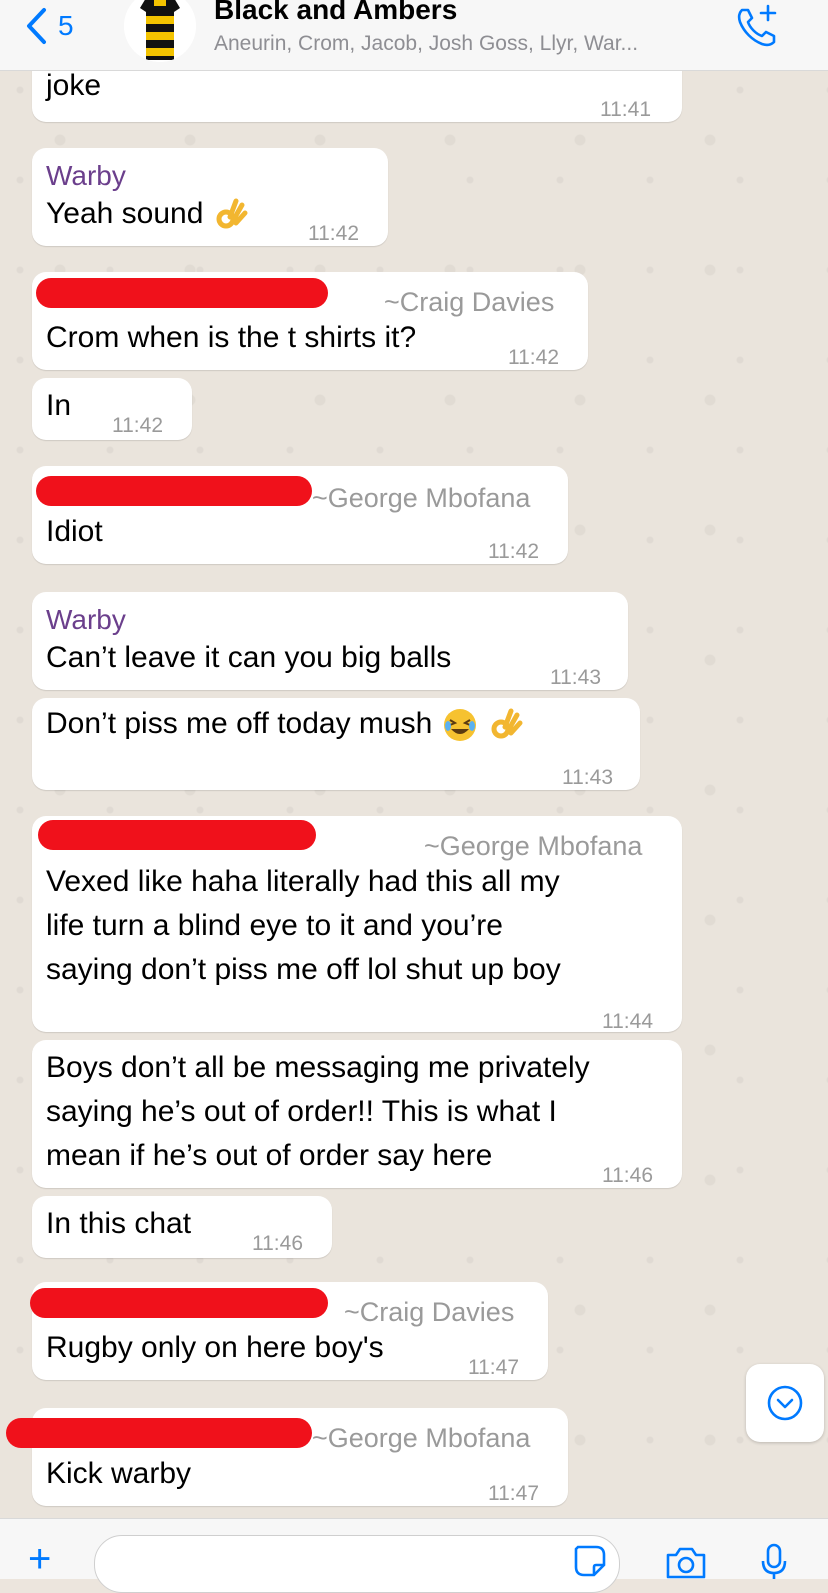 Image resolution: width=828 pixels, height=1593 pixels. I want to click on message-text-content: Don’t piss me off today mush, so click(239, 723).